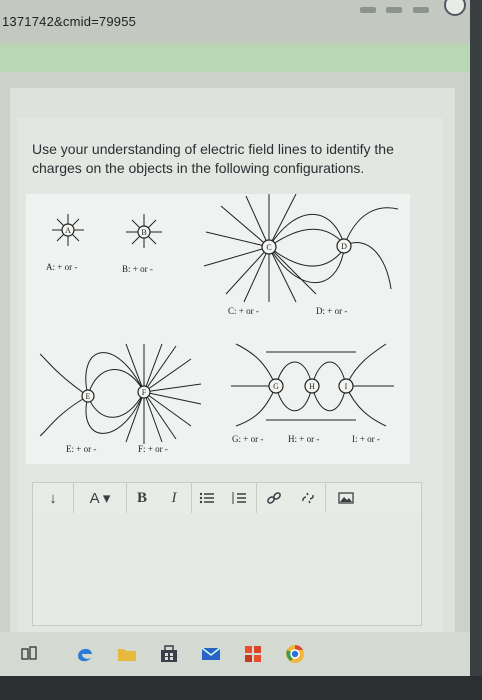 The height and width of the screenshot is (700, 482). What do you see at coordinates (143, 232) in the screenshot?
I see `charge-b-letter: B` at bounding box center [143, 232].